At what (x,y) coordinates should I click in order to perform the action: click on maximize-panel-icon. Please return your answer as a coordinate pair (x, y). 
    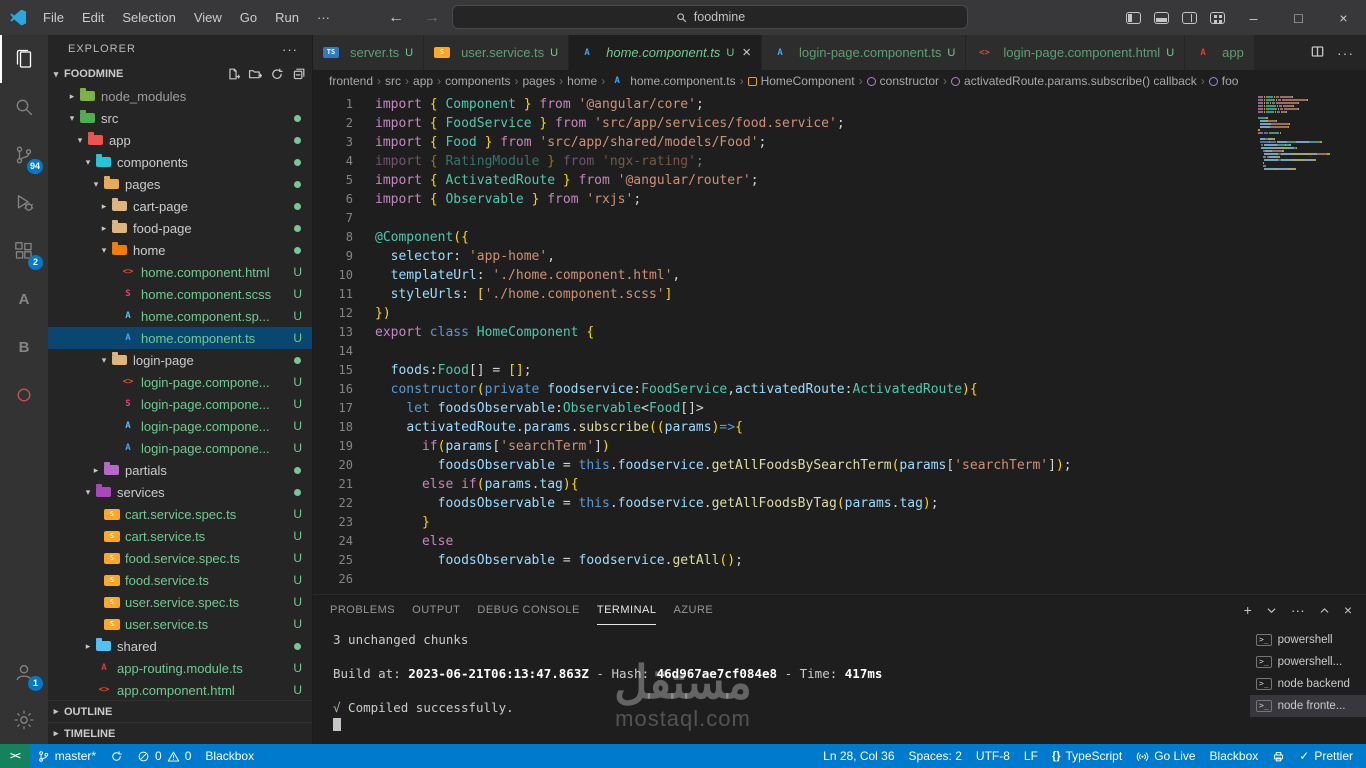
    Looking at the image, I should click on (1324, 610).